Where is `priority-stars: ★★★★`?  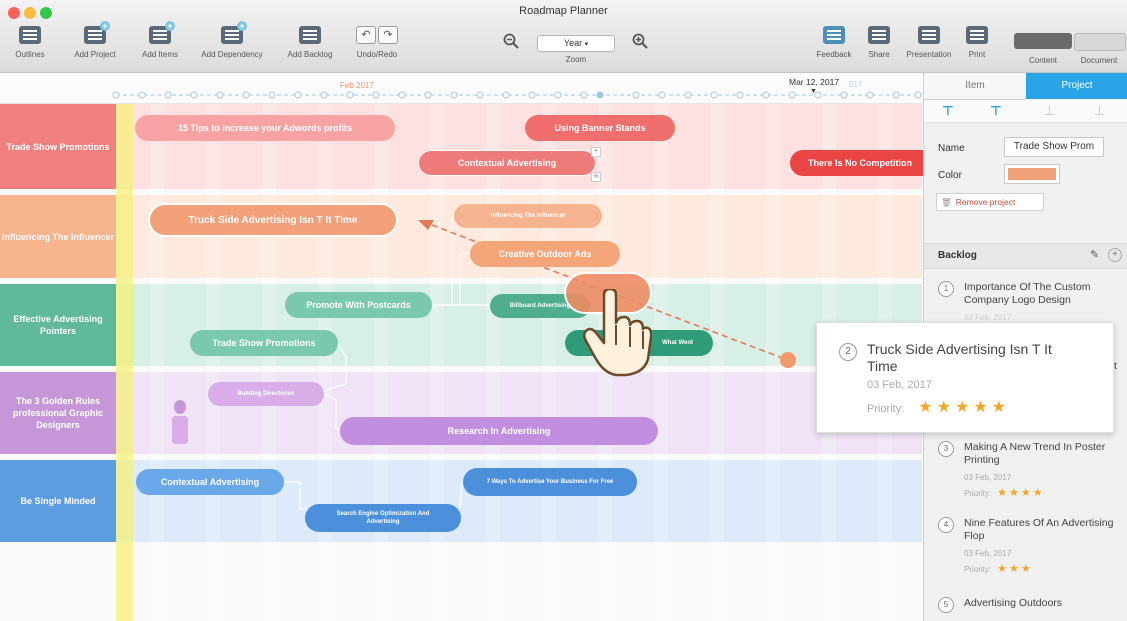 priority-stars: ★★★★ is located at coordinates (1021, 493).